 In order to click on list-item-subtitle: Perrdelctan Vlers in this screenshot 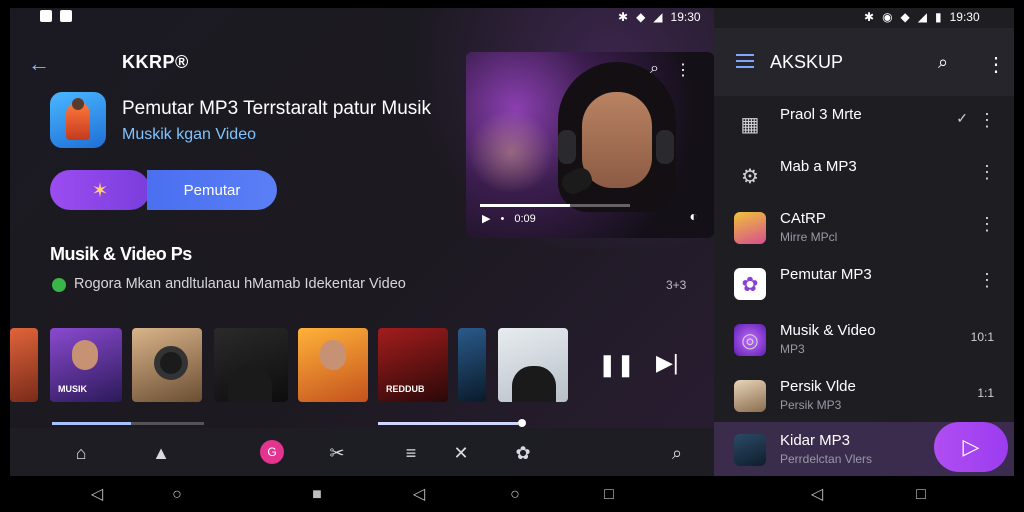, I will do `click(826, 459)`.